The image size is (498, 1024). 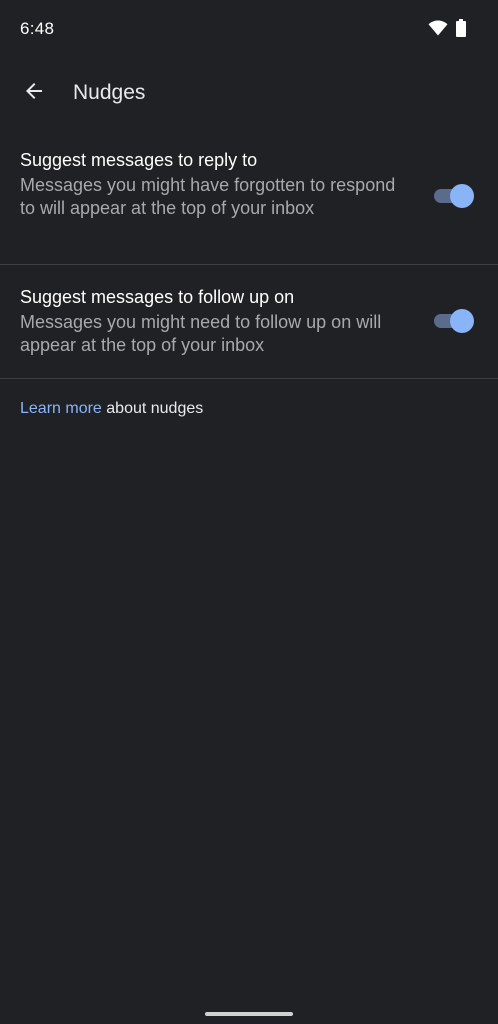 I want to click on learn-more-link: Learn more, so click(x=61, y=408).